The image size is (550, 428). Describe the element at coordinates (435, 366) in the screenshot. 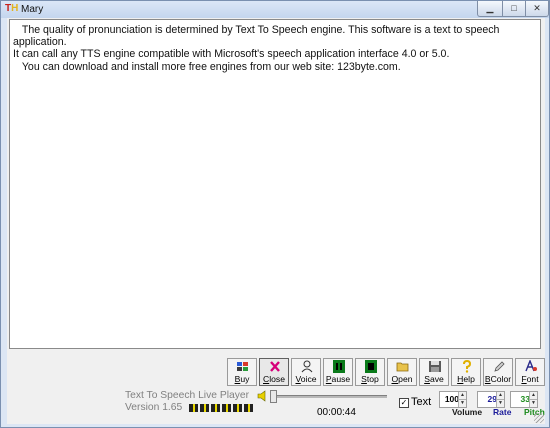

I see `floppy-icon` at that location.